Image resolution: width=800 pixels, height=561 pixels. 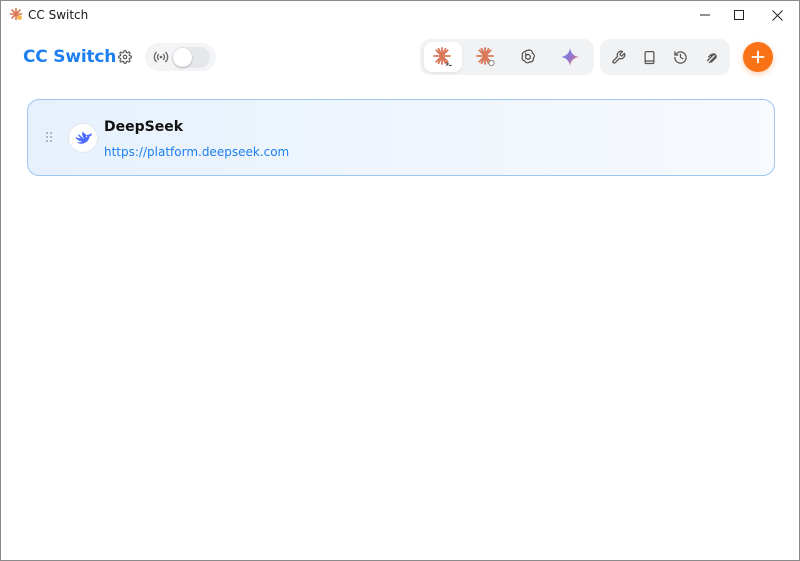 What do you see at coordinates (401, 137) in the screenshot?
I see `provider-card: DeepSeek https://platform.deepseek.com` at bounding box center [401, 137].